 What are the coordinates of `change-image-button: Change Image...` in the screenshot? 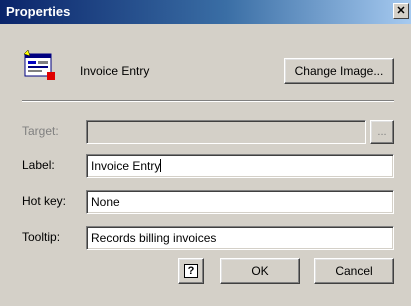 It's located at (339, 71).